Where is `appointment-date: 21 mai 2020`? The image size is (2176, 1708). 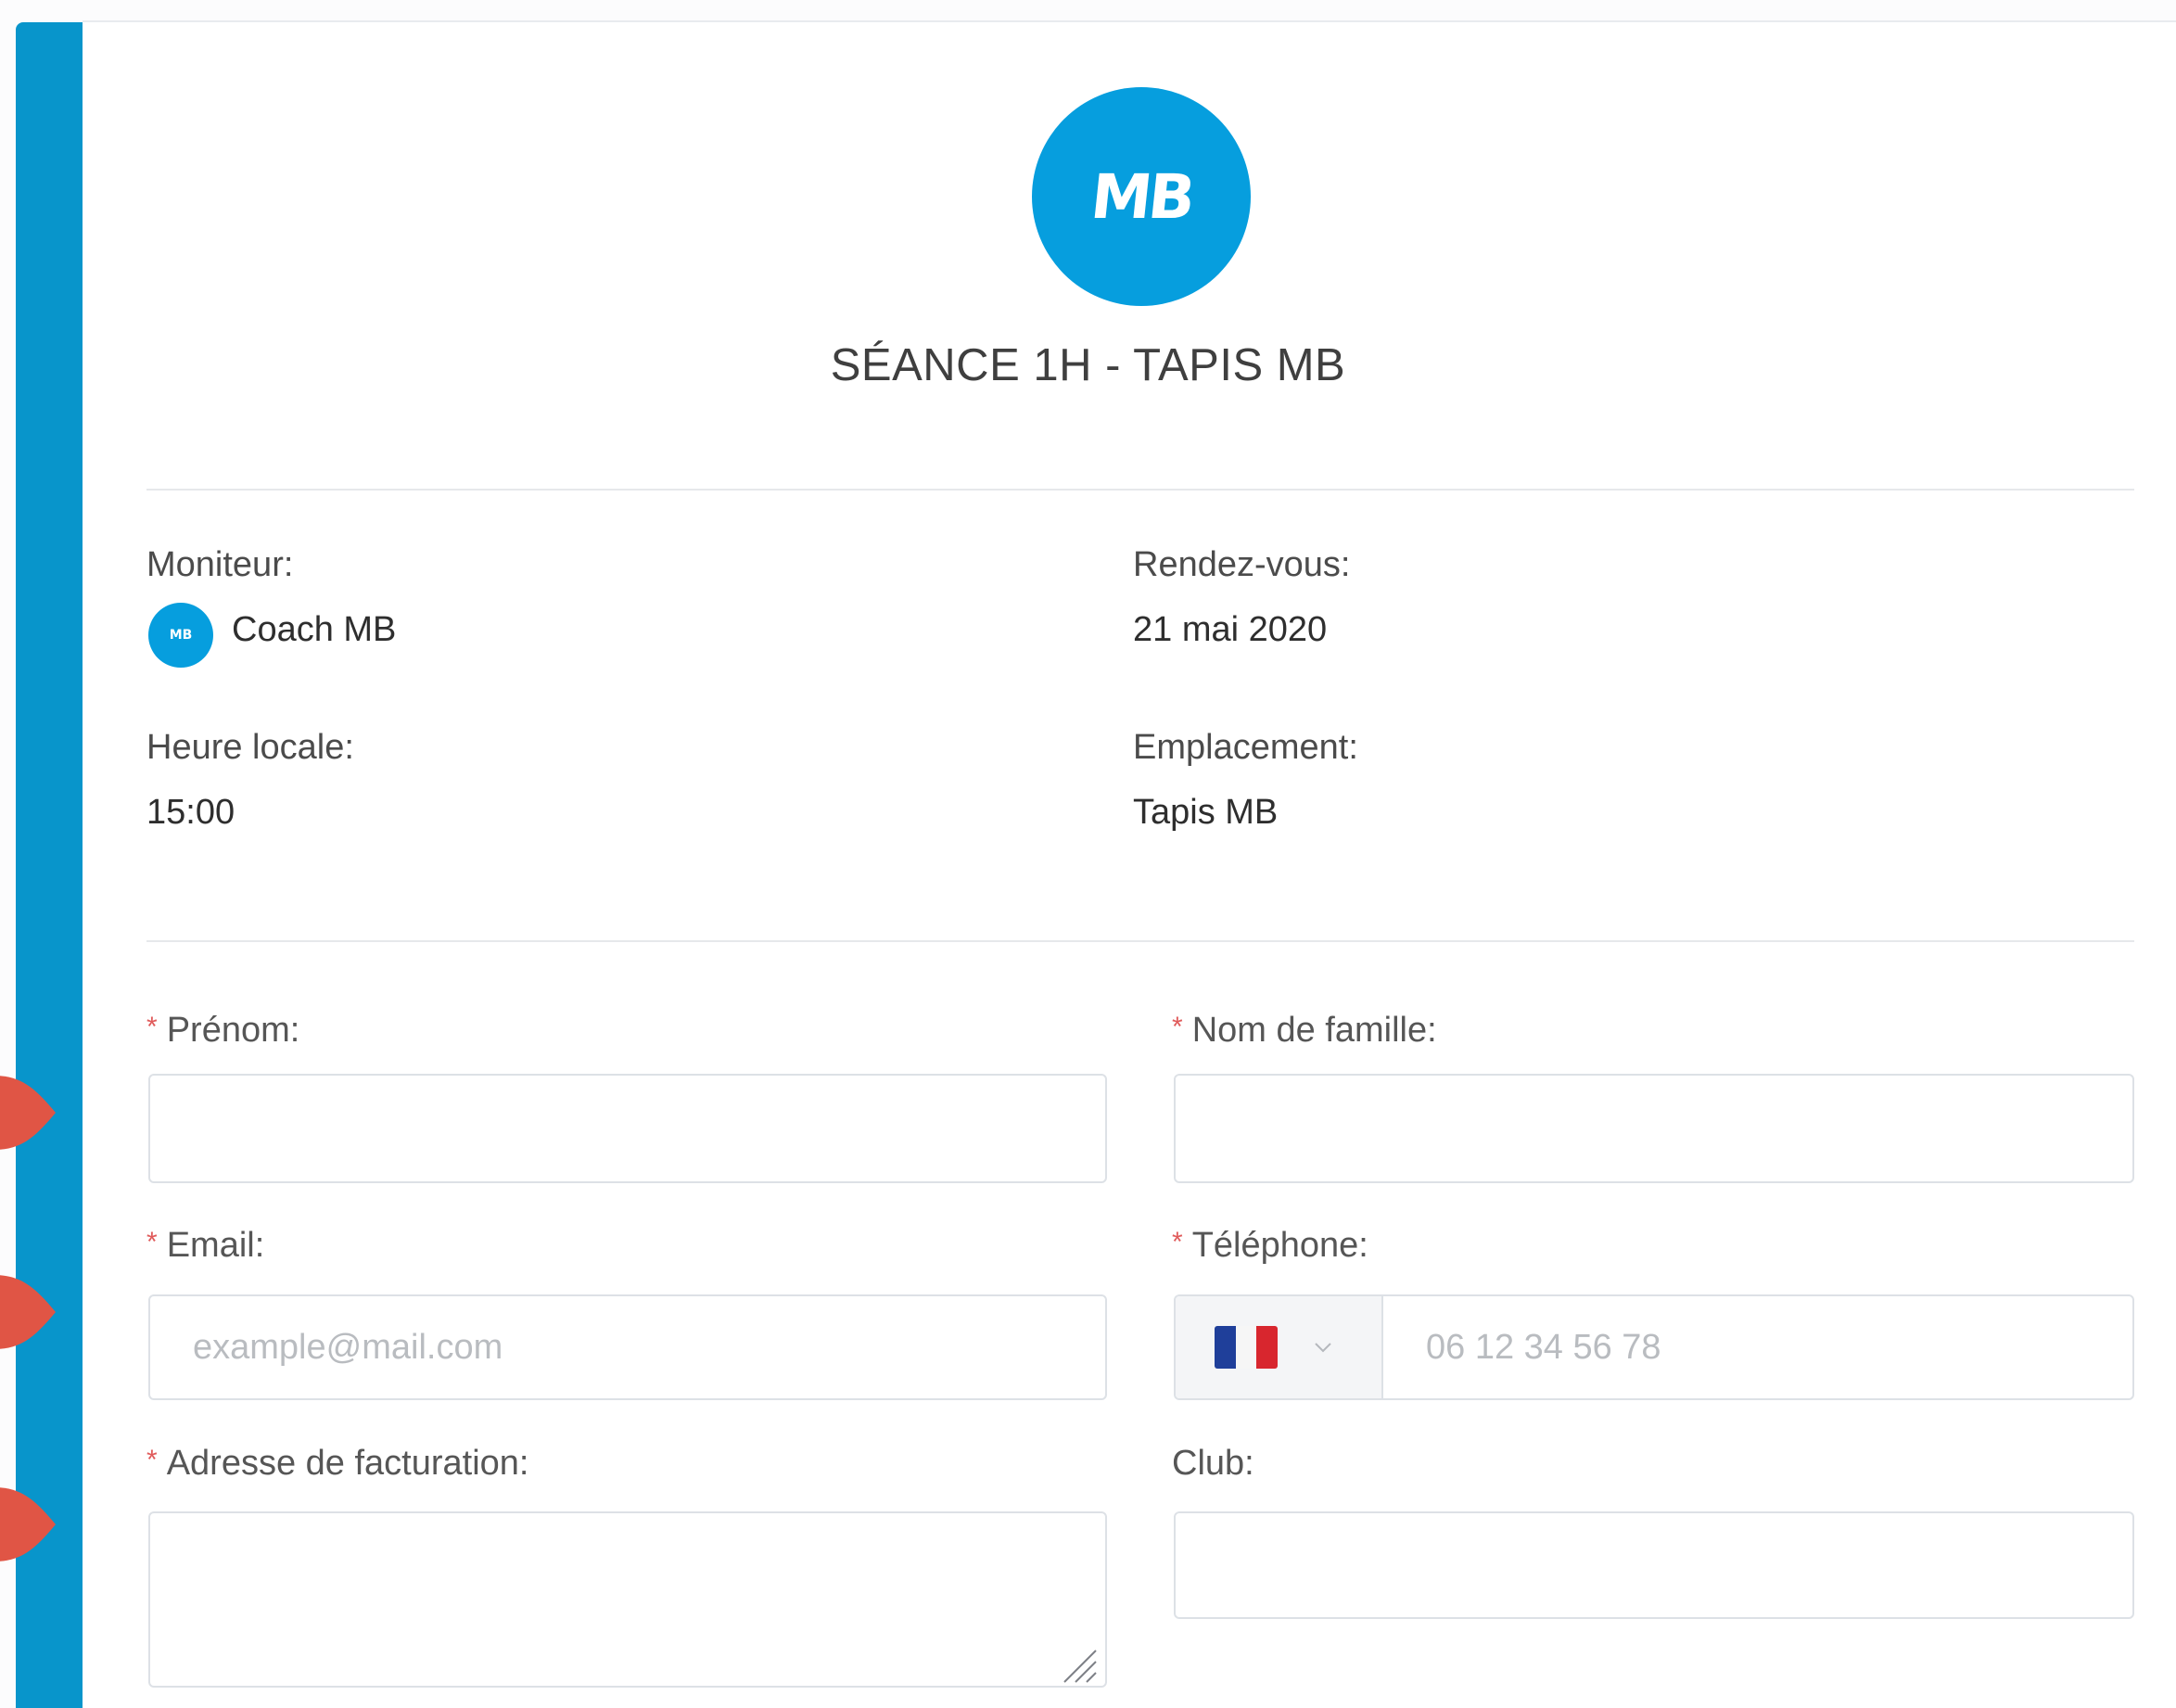 appointment-date: 21 mai 2020 is located at coordinates (1230, 629).